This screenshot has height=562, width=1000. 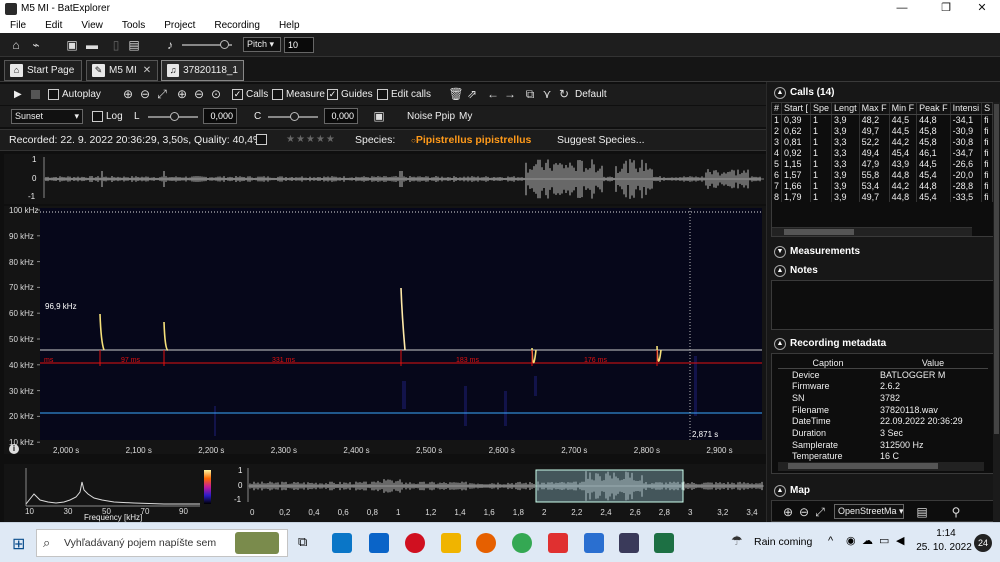 I want to click on tray-shield-icon: ◉, so click(x=851, y=540).